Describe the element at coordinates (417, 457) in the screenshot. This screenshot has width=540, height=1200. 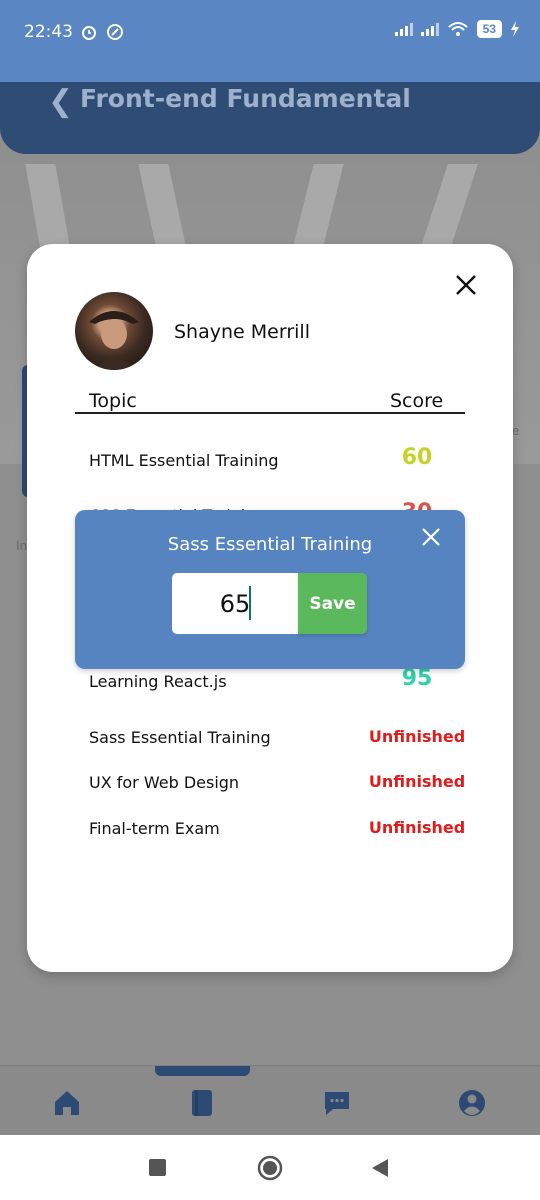
I see `score-value: 60` at that location.